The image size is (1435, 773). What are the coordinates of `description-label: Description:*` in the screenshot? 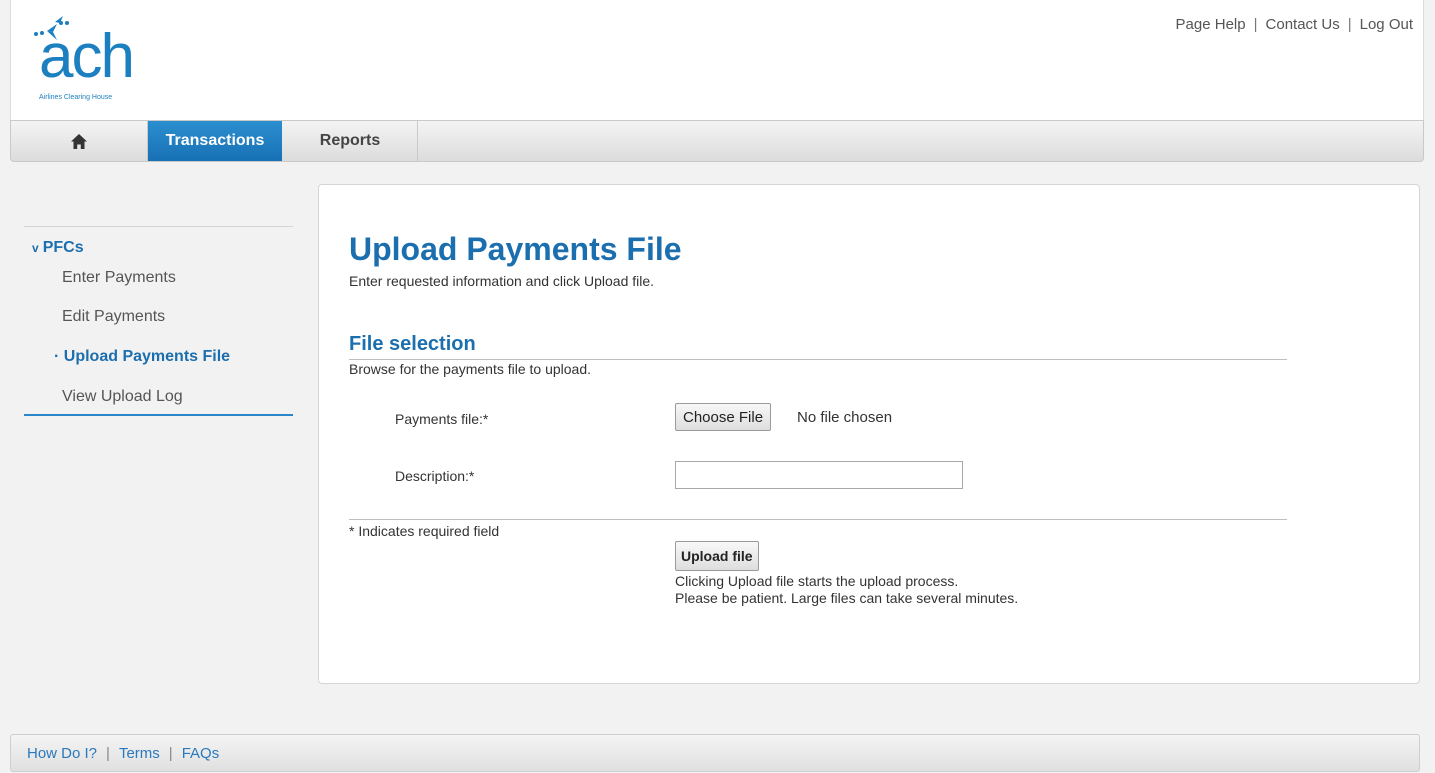 It's located at (435, 476).